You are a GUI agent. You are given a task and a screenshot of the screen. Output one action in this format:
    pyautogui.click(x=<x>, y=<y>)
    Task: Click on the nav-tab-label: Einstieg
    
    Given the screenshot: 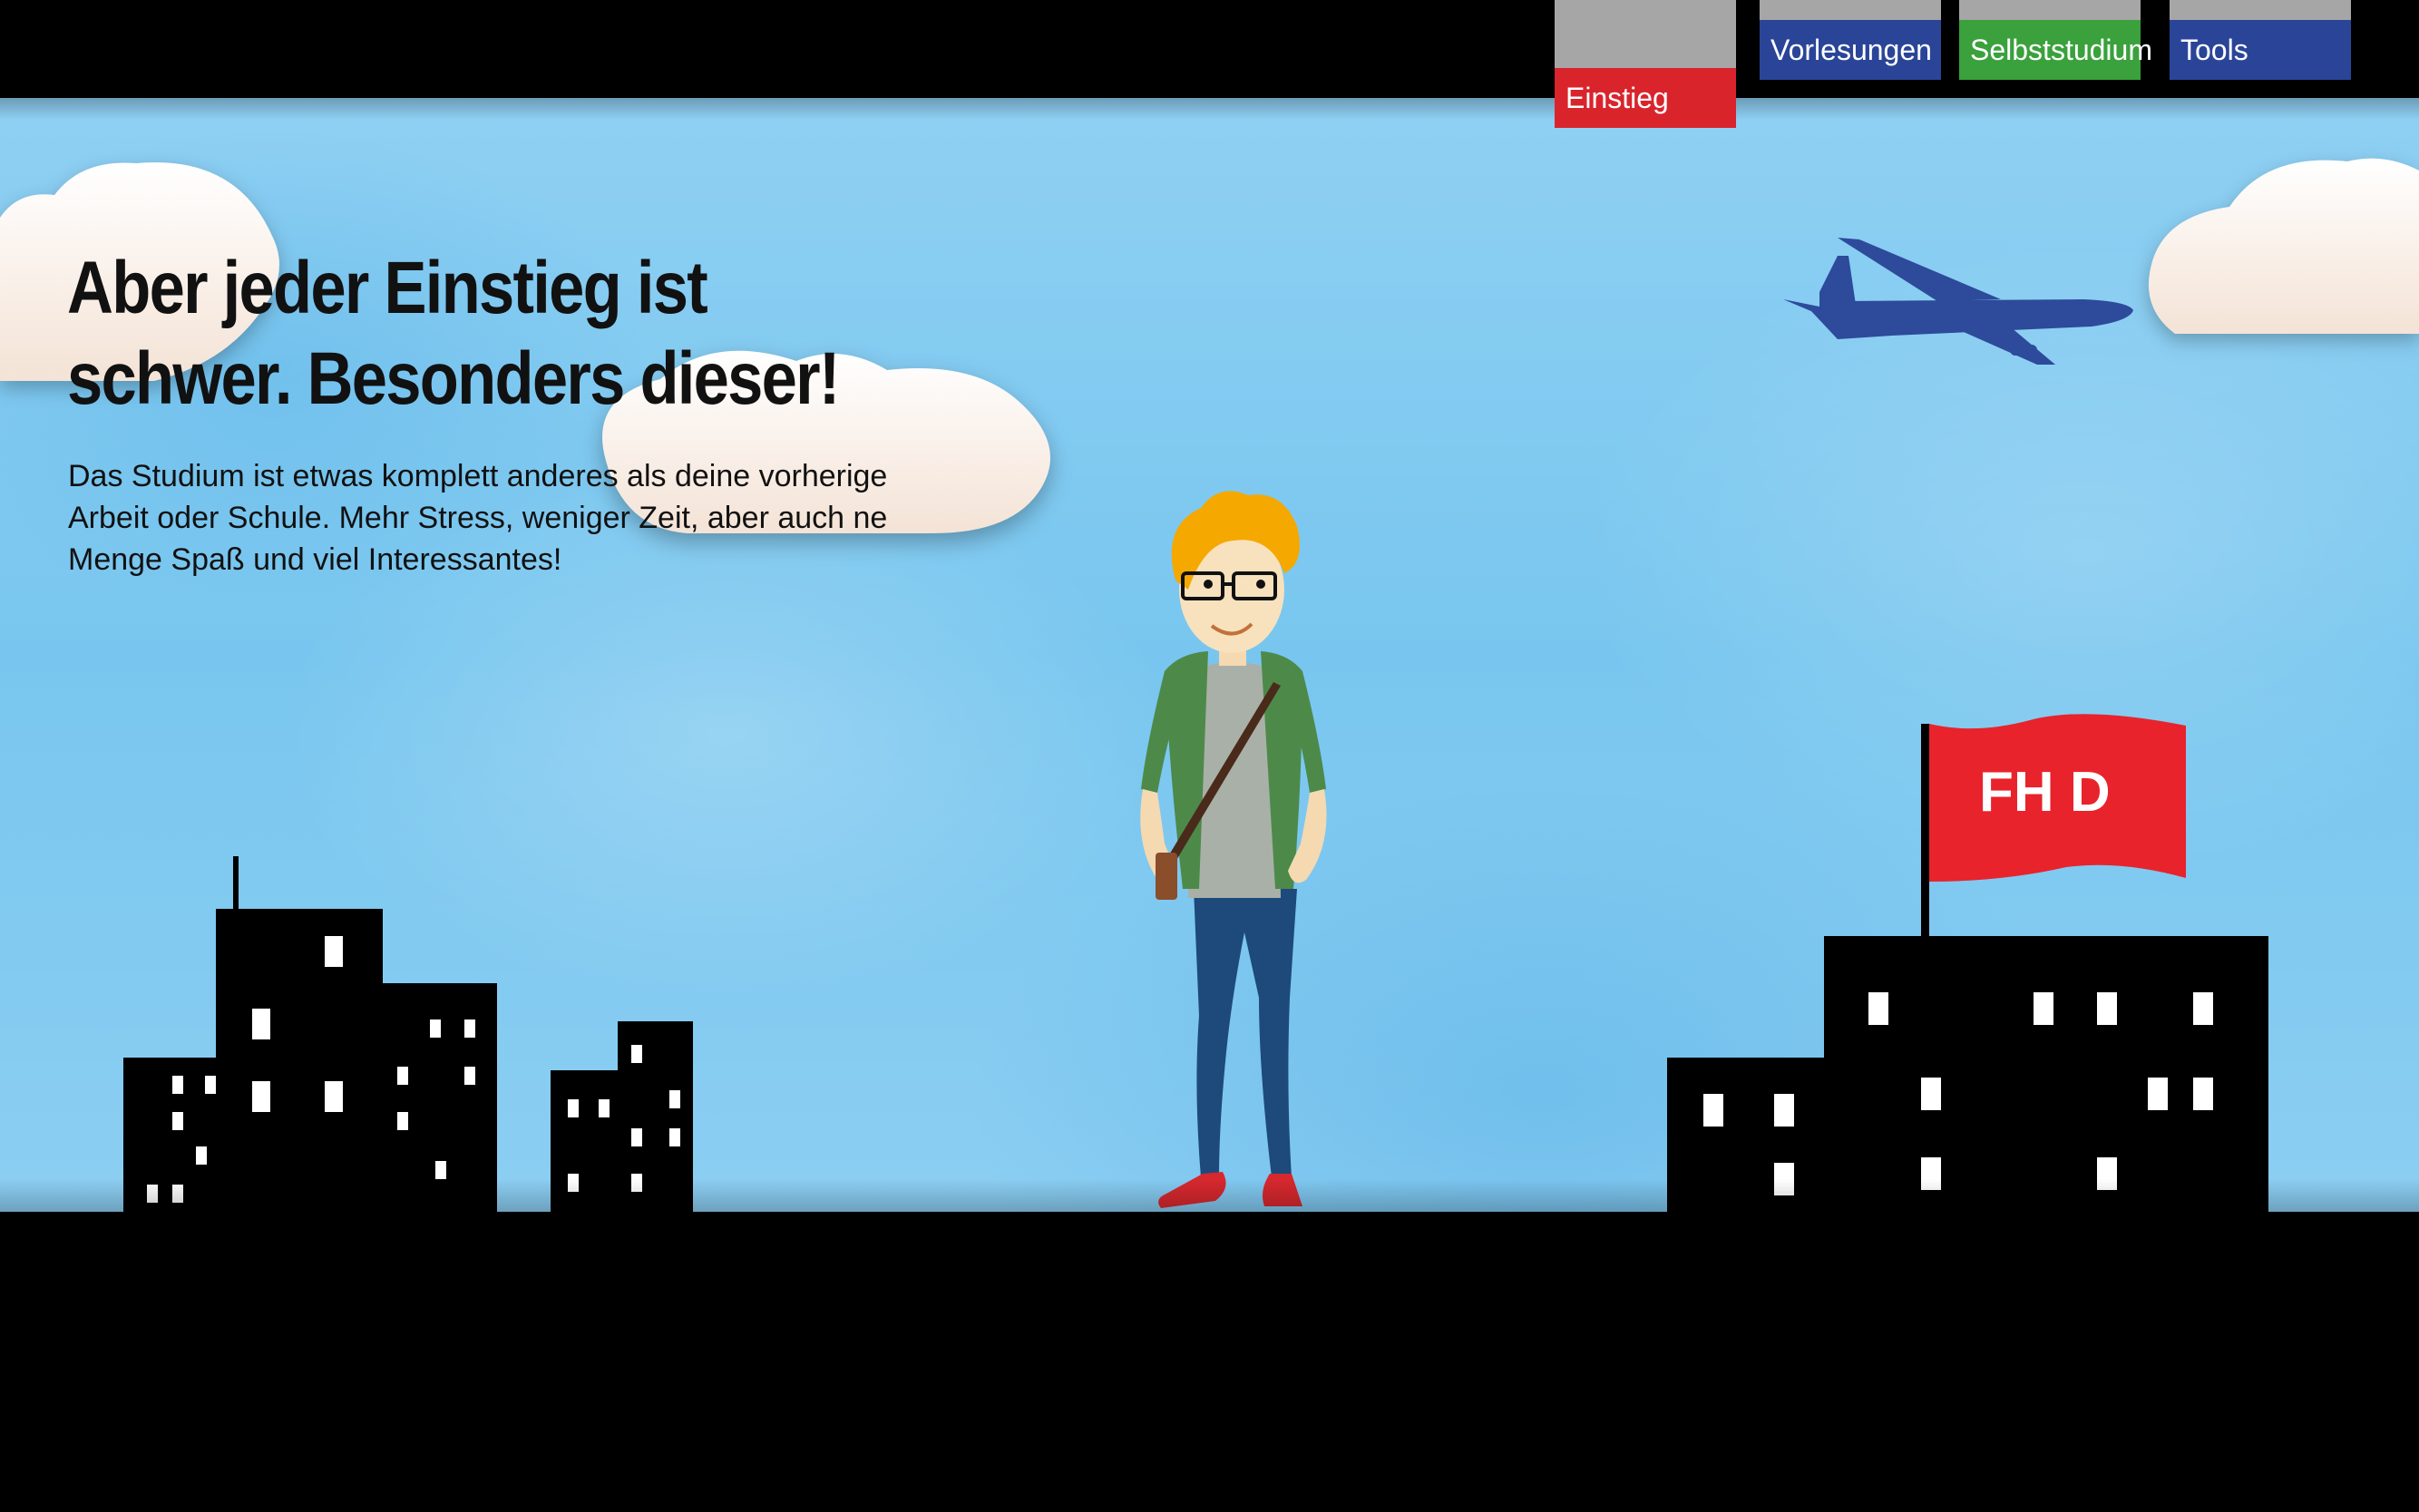 What is the action you would take?
    pyautogui.click(x=1646, y=98)
    